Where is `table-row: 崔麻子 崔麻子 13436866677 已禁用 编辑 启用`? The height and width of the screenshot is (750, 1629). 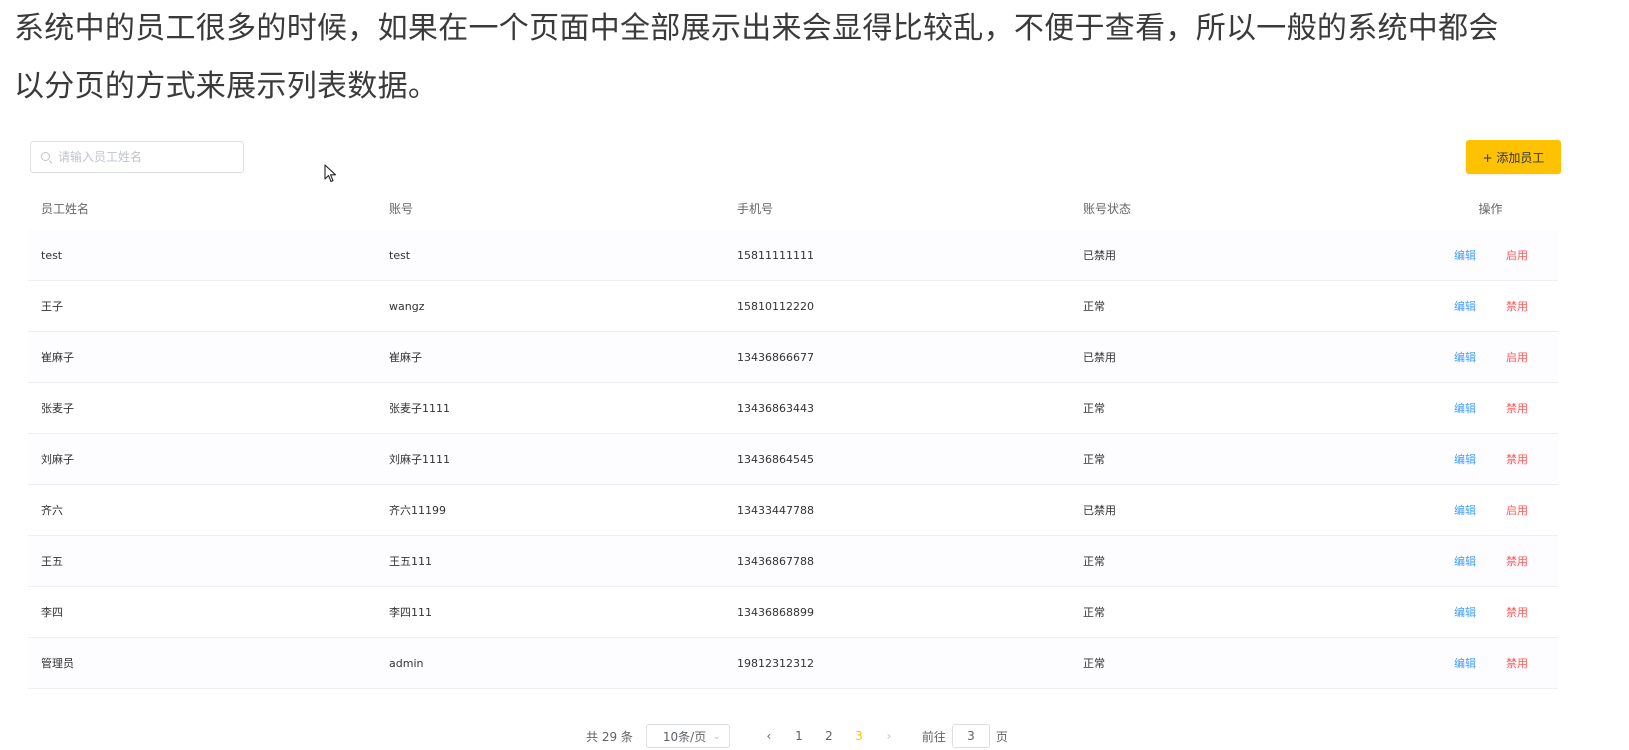
table-row: 崔麻子 崔麻子 13436866677 已禁用 编辑 启用 is located at coordinates (793, 357).